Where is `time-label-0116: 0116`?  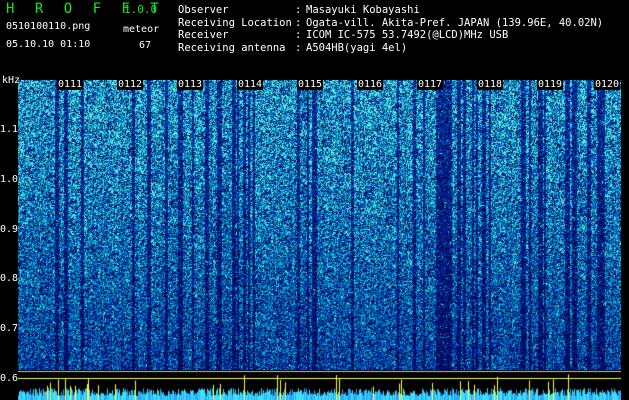 time-label-0116: 0116 is located at coordinates (370, 84).